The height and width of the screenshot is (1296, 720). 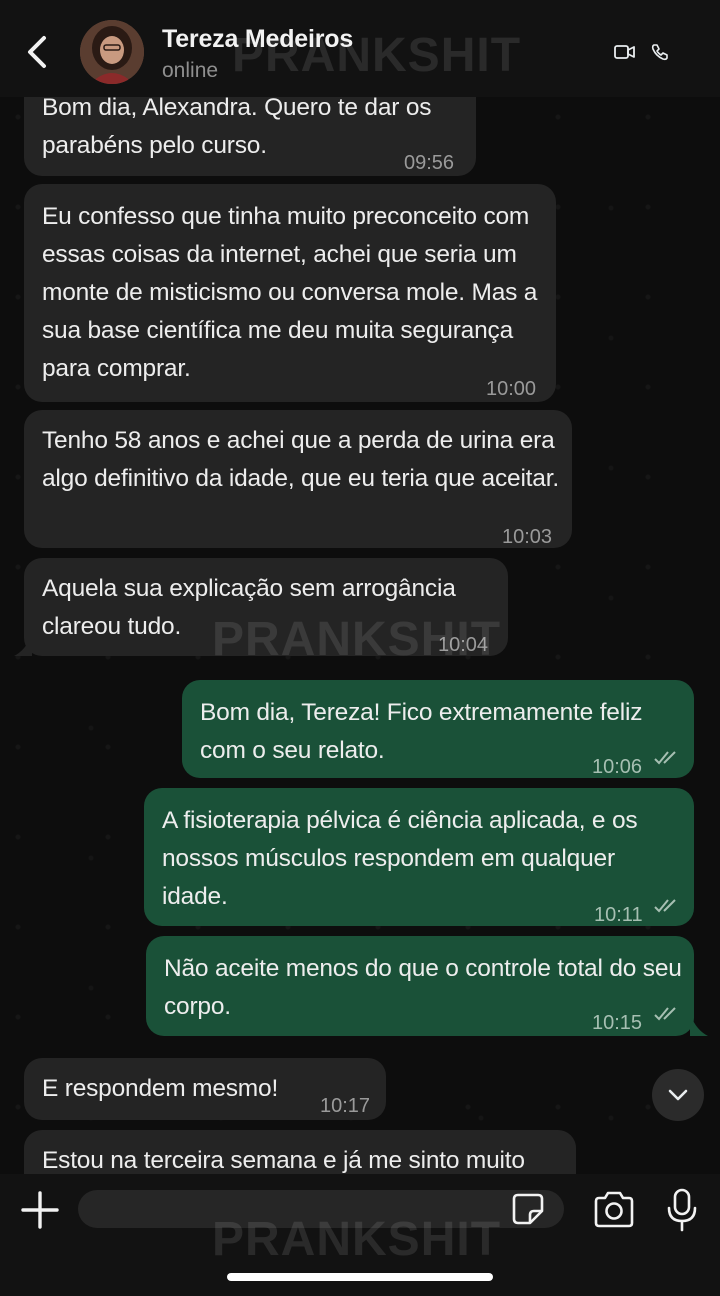 What do you see at coordinates (463, 645) in the screenshot?
I see `message-time: 10:04` at bounding box center [463, 645].